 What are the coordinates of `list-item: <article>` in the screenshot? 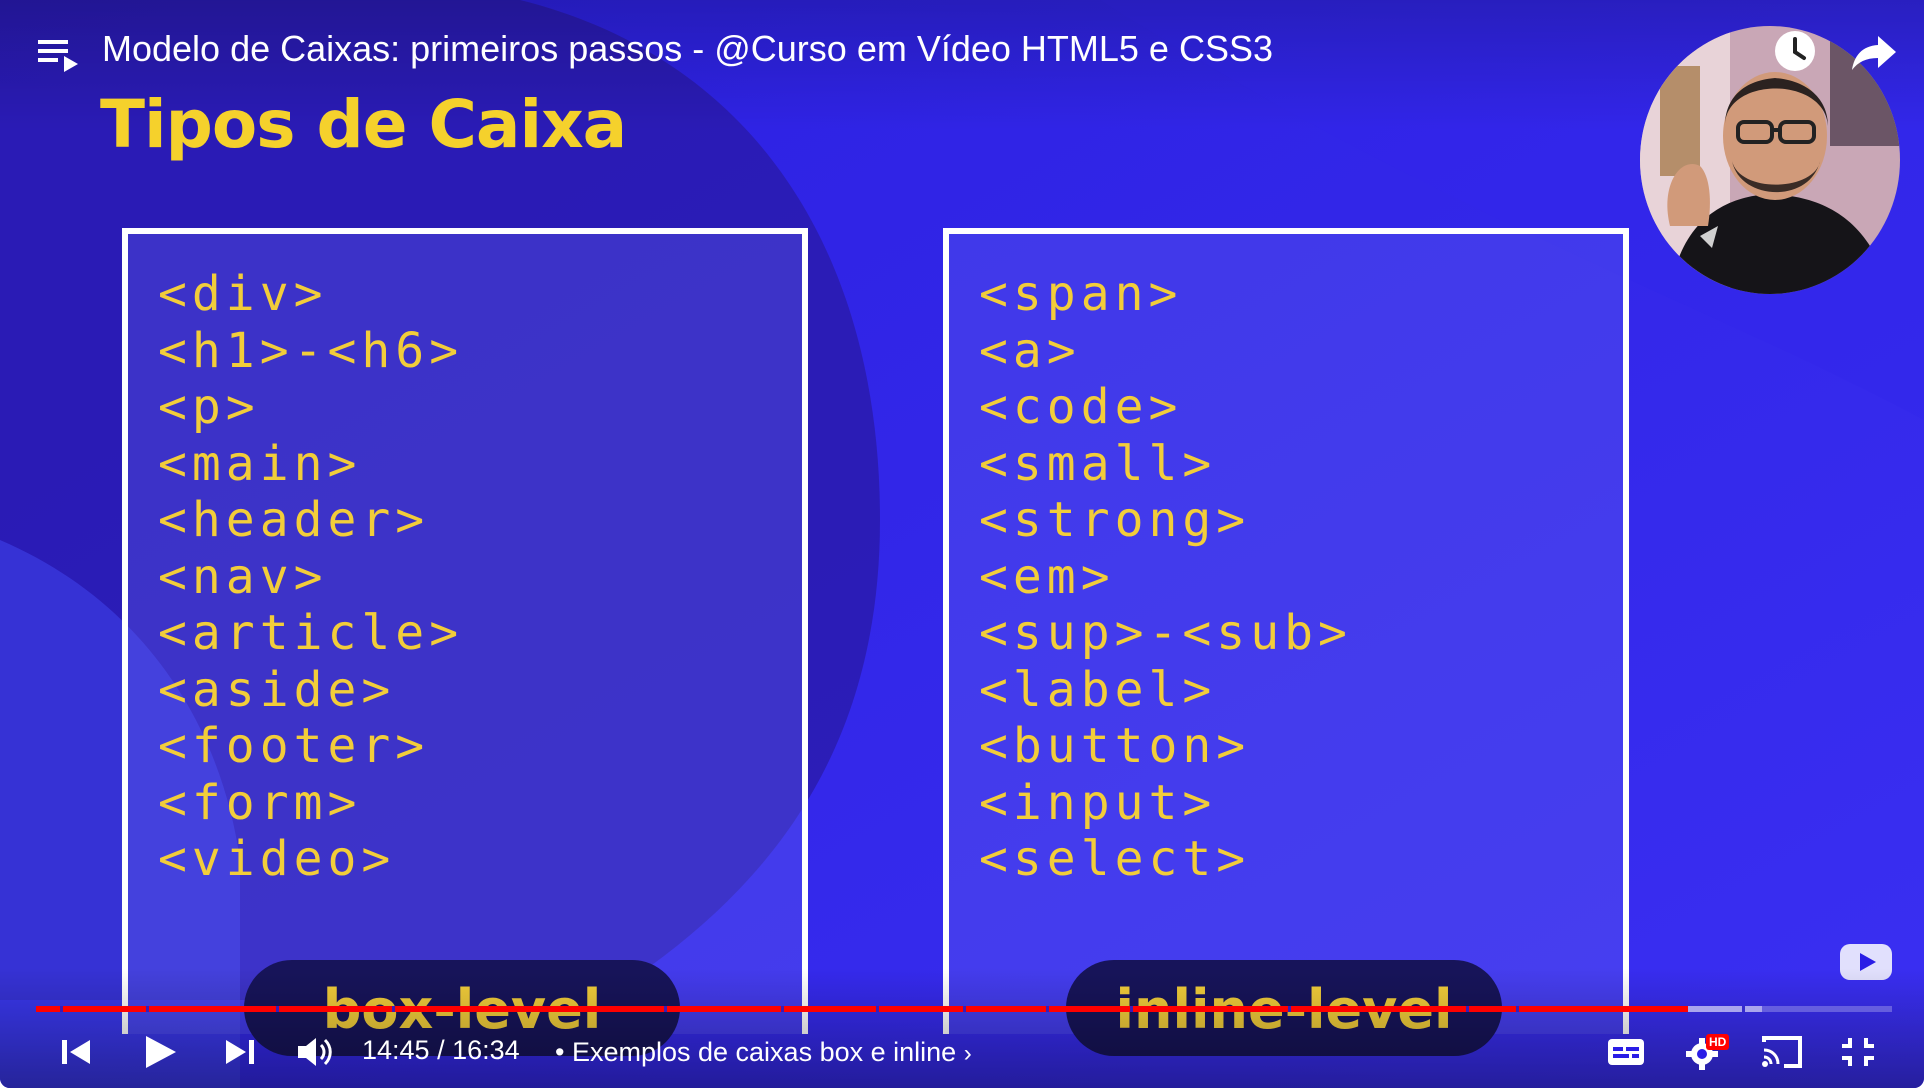 It's located at (311, 633).